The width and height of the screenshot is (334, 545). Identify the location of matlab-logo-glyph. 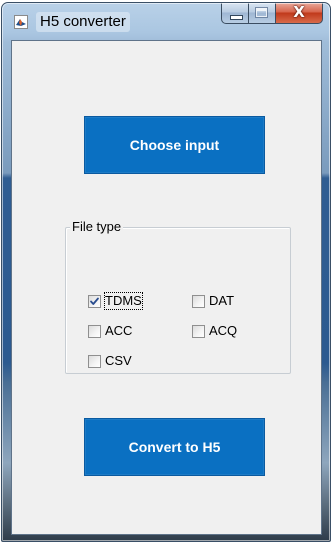
(21, 22).